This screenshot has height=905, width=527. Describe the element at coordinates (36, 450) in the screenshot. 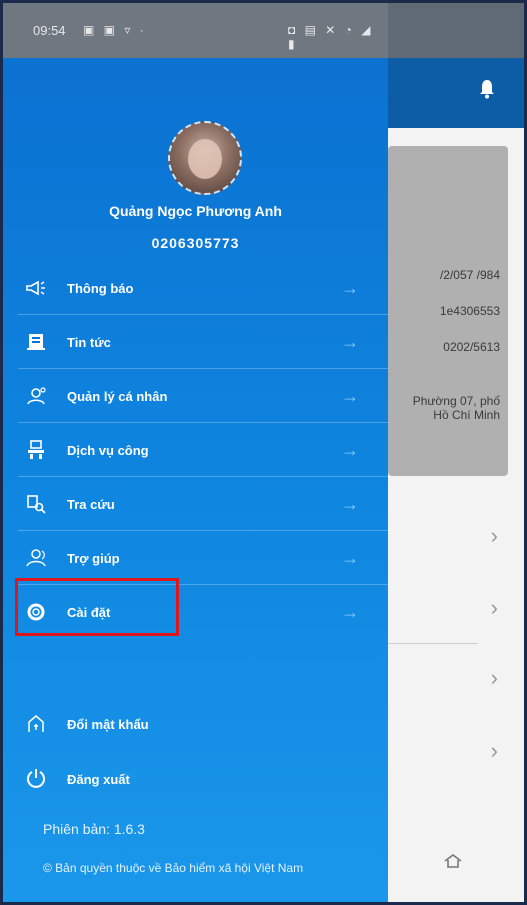

I see `public-service-icon` at that location.